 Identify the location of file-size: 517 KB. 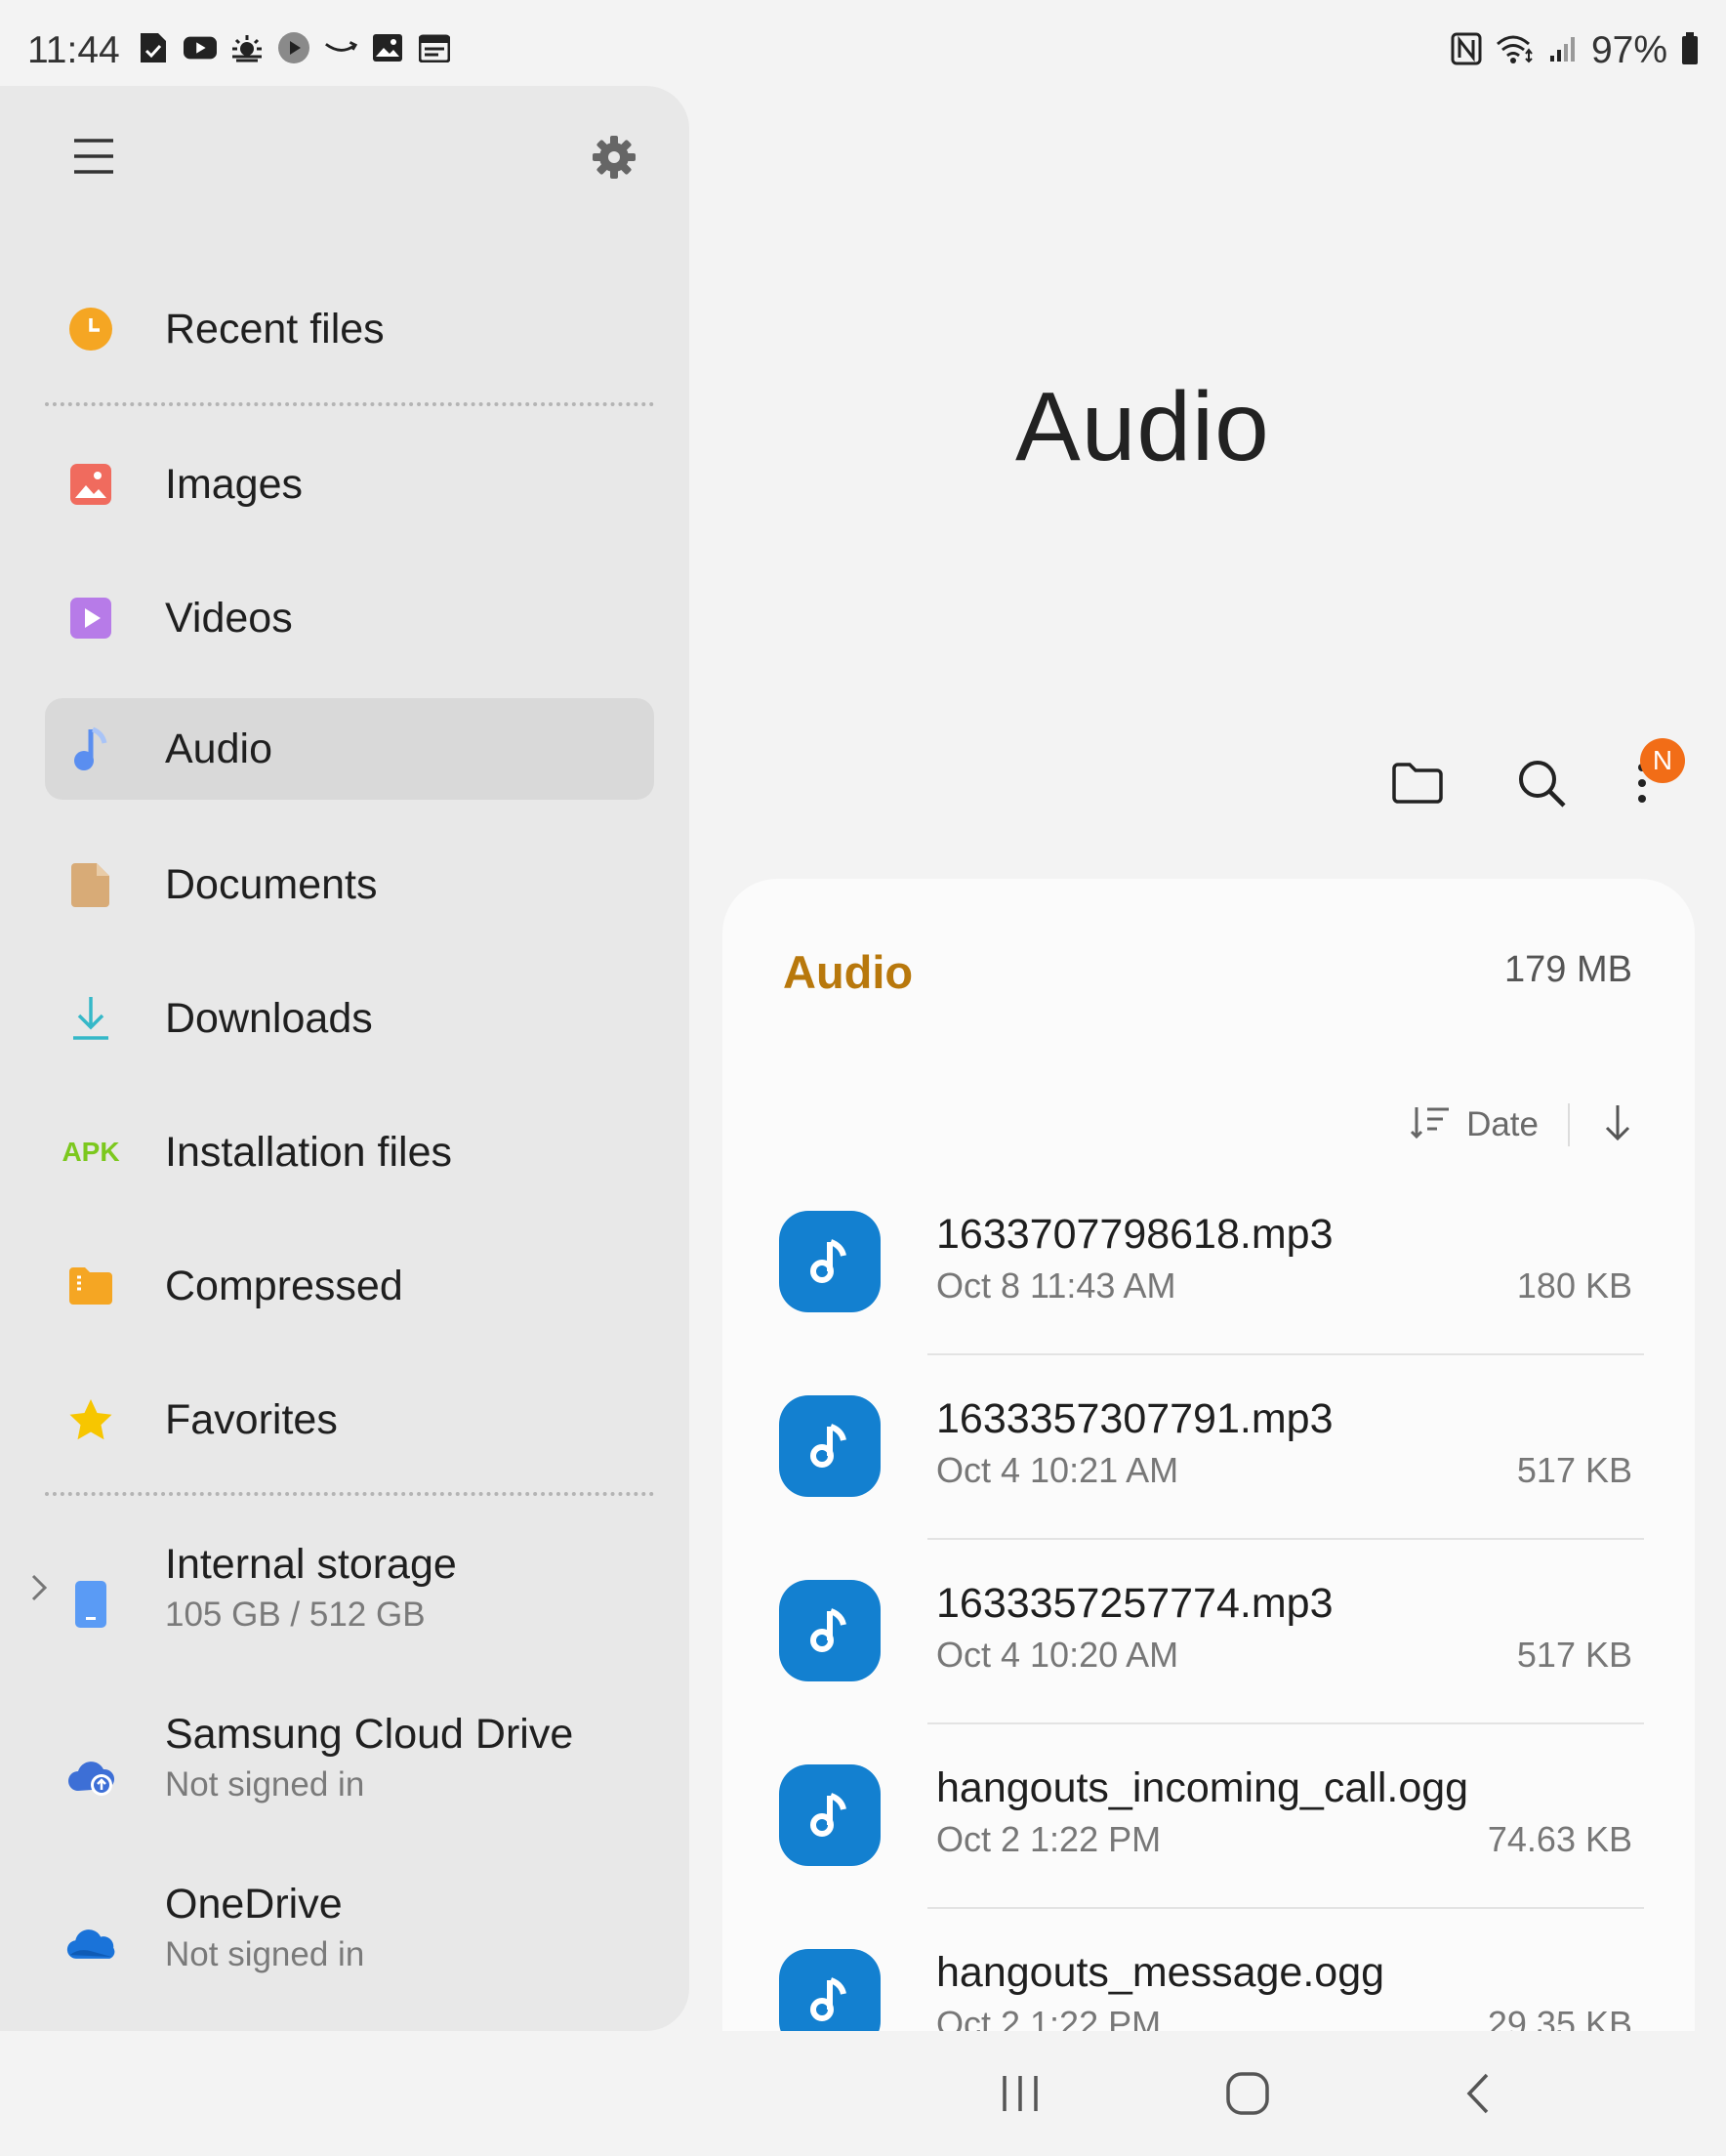
(1574, 1470).